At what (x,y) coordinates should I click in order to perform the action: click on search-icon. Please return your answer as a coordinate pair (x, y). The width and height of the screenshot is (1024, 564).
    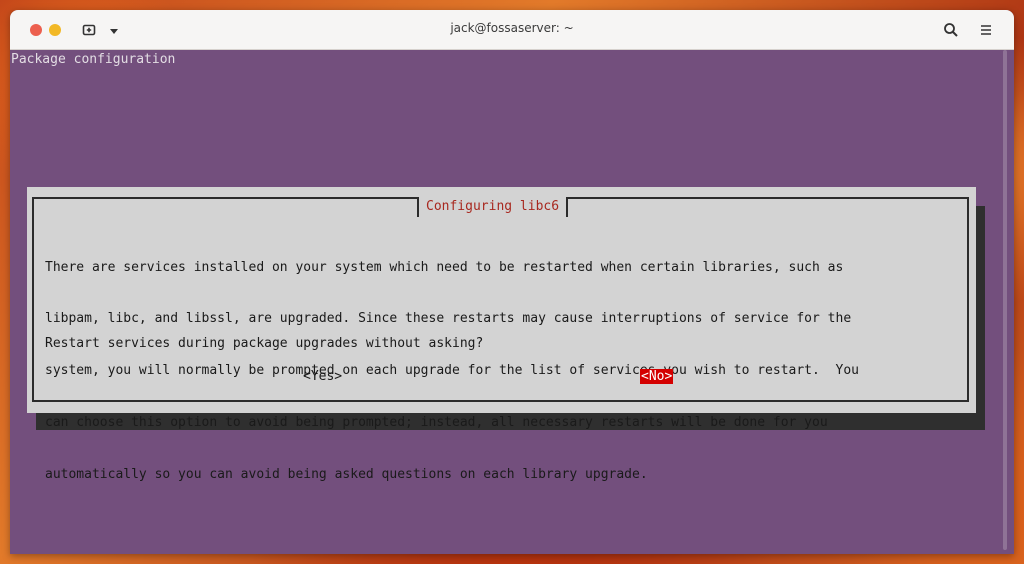
    Looking at the image, I should click on (951, 30).